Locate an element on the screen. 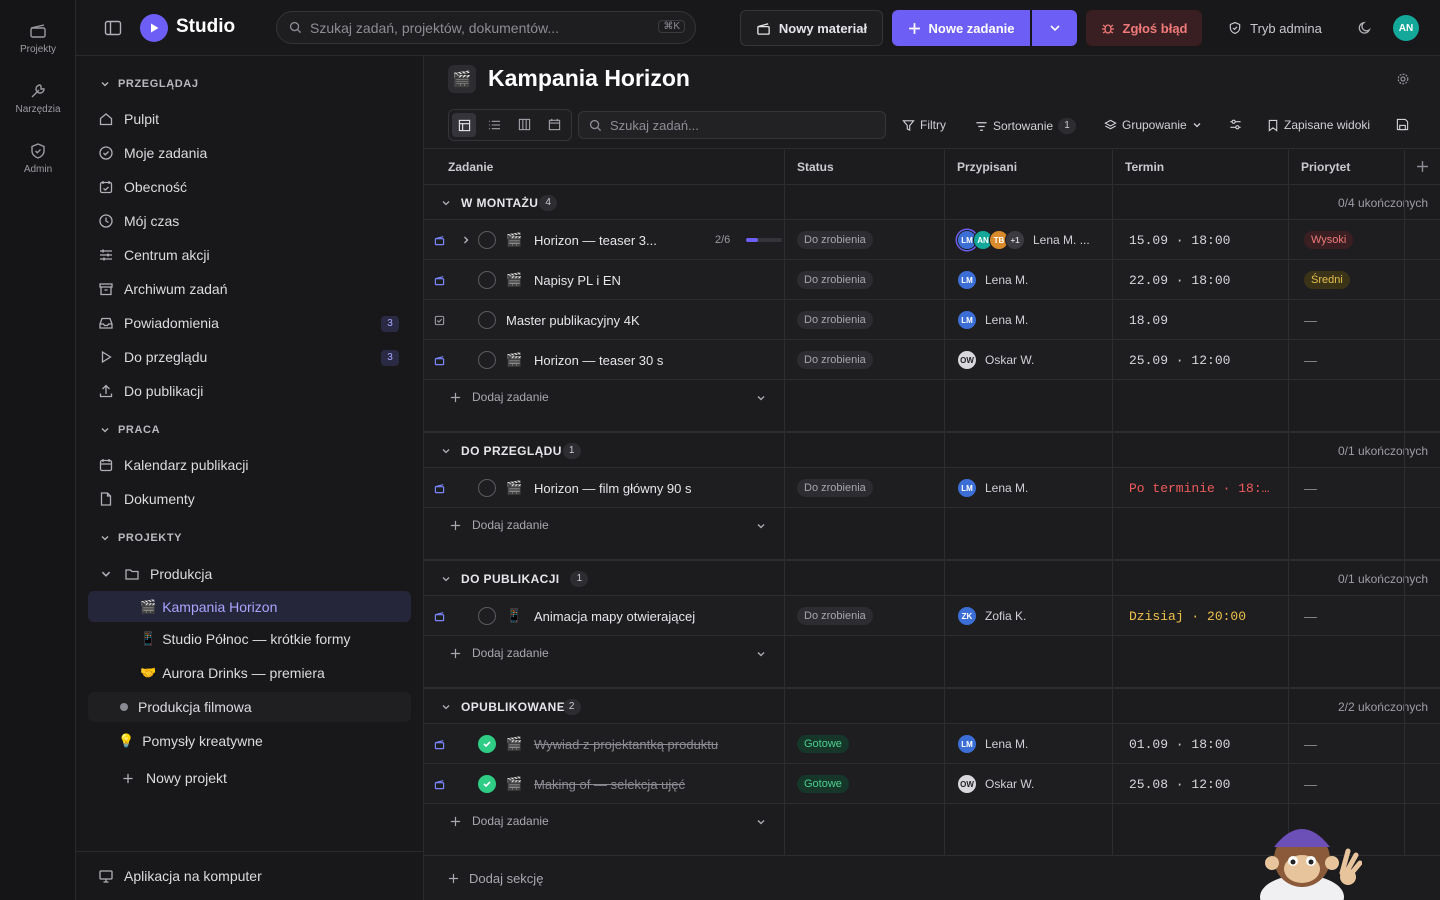 This screenshot has width=1440, height=900. task-name: Wywiad z projektantką produktu is located at coordinates (626, 744).